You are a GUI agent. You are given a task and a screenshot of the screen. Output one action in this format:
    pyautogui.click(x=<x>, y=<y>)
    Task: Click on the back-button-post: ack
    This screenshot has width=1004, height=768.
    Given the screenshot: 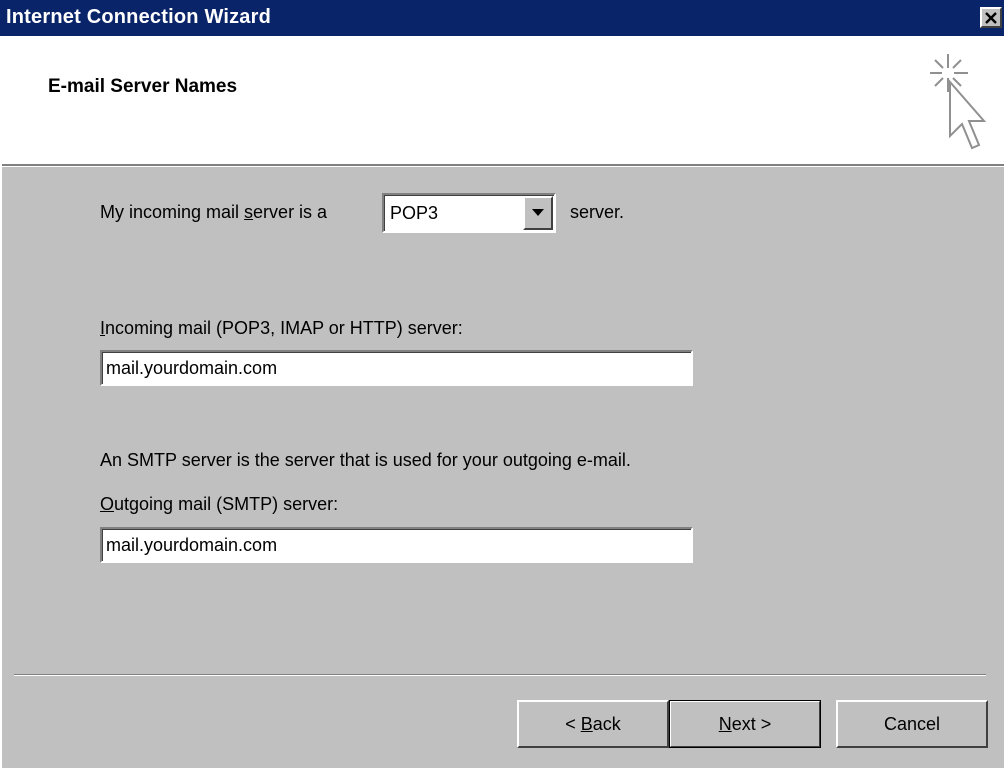 What is the action you would take?
    pyautogui.click(x=606, y=723)
    